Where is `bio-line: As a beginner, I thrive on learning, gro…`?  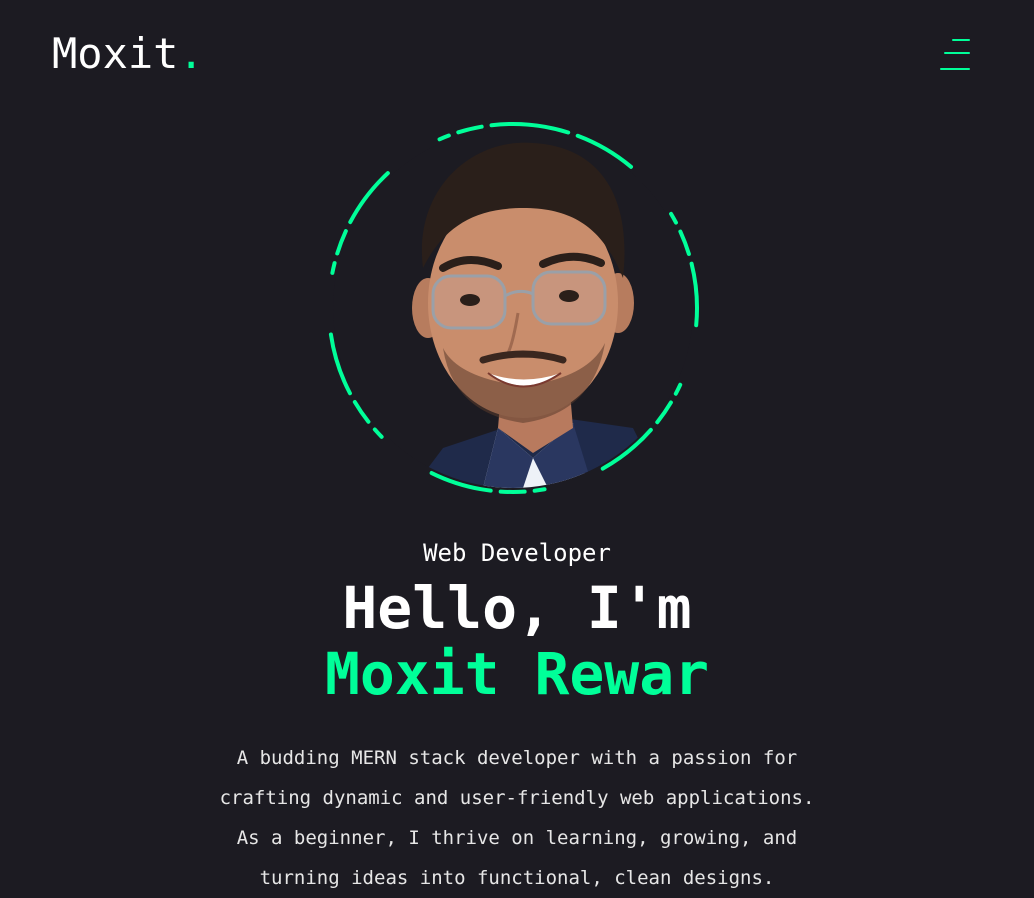
bio-line: As a beginner, I thrive on learning, gro… is located at coordinates (517, 838).